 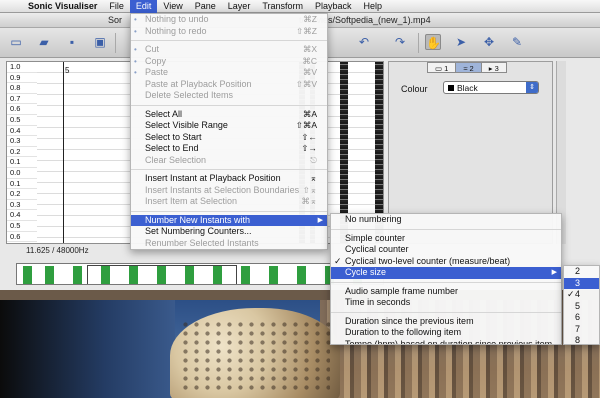 What do you see at coordinates (198, 219) in the screenshot?
I see `edit-menu-item-label: Number New Instants with` at bounding box center [198, 219].